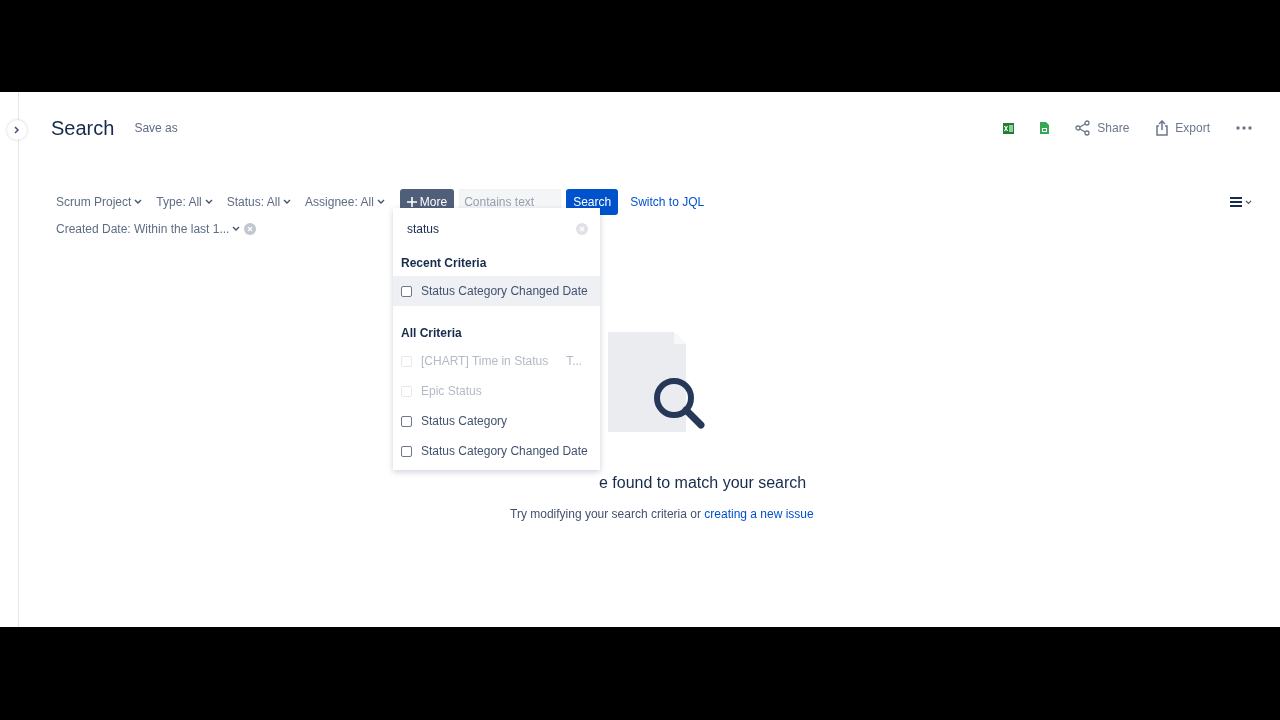 This screenshot has height=720, width=1280. Describe the element at coordinates (667, 202) in the screenshot. I see `switch-to-jql-link: Switch to JQL` at that location.